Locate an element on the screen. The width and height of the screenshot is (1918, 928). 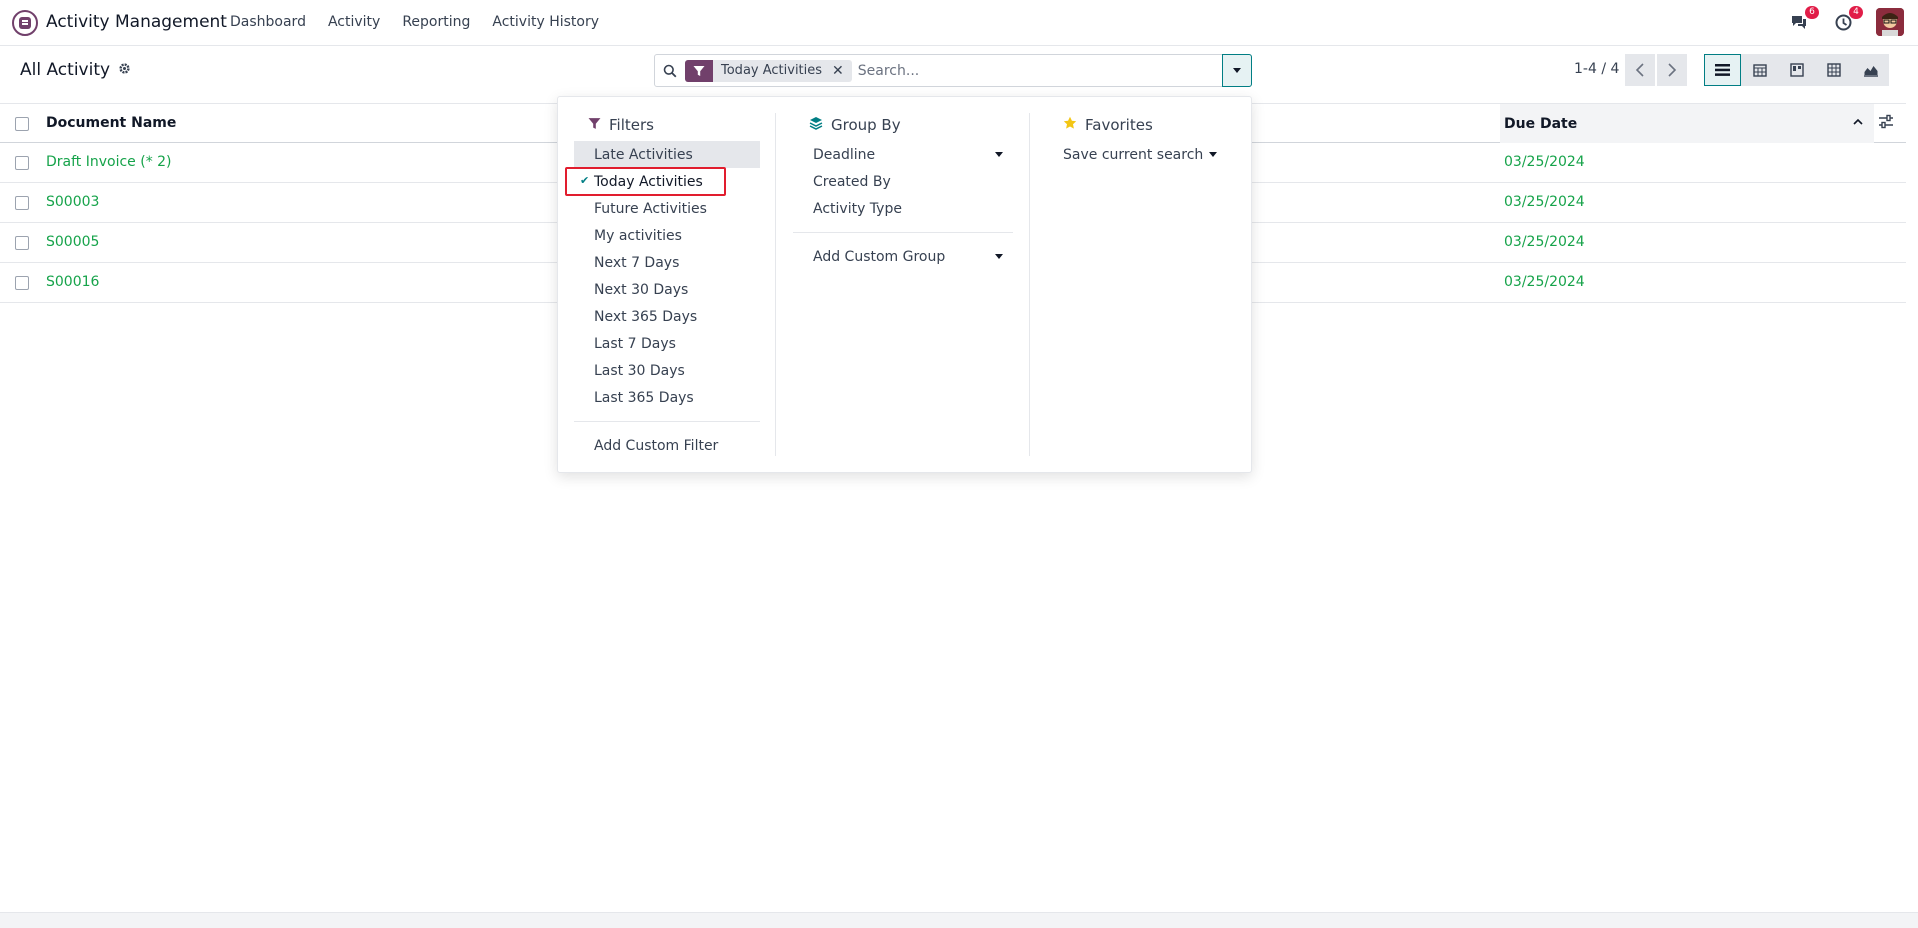
filter-today-activities: ✔ Today Activities is located at coordinates (662, 181).